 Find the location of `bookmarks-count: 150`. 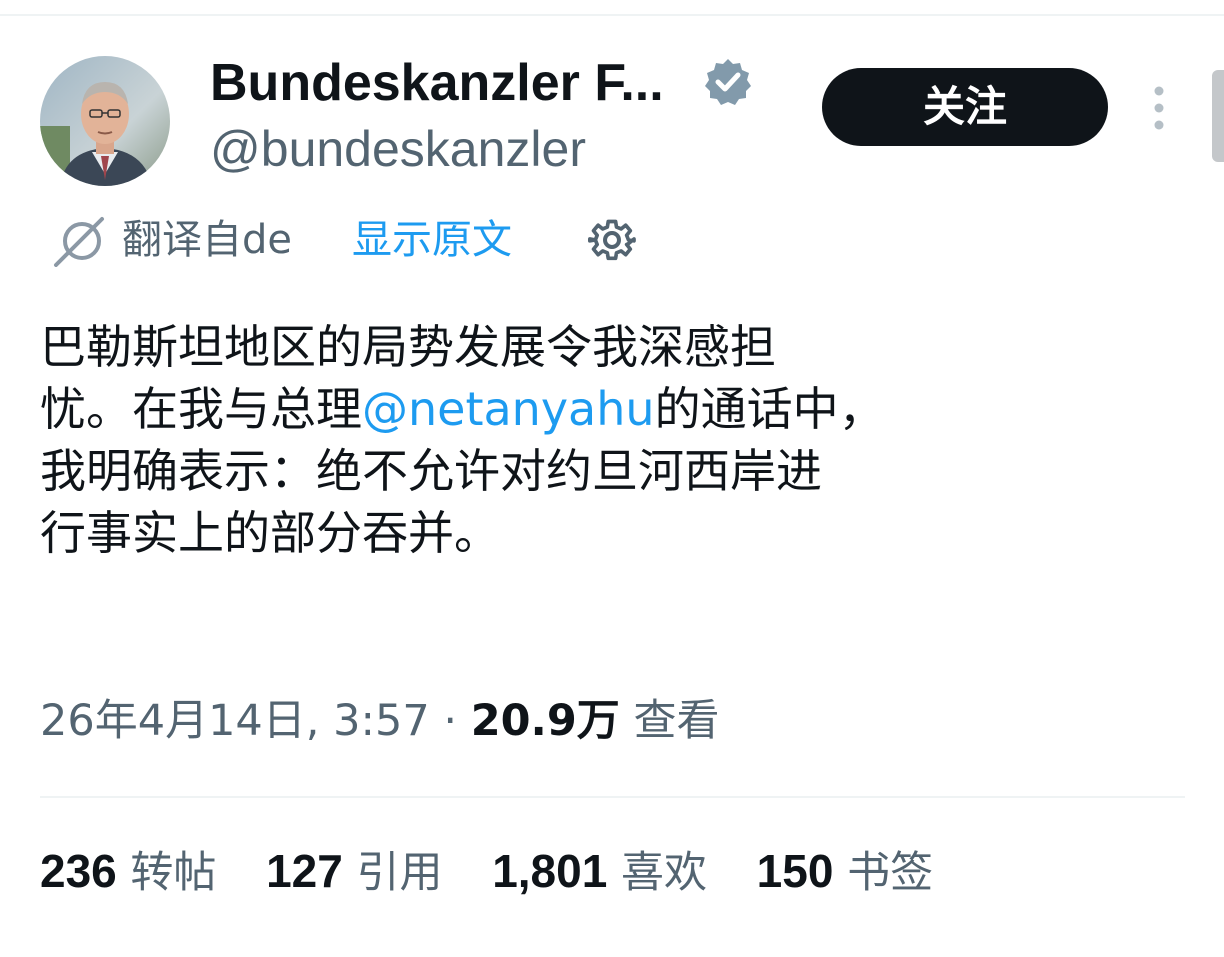

bookmarks-count: 150 is located at coordinates (795, 871).